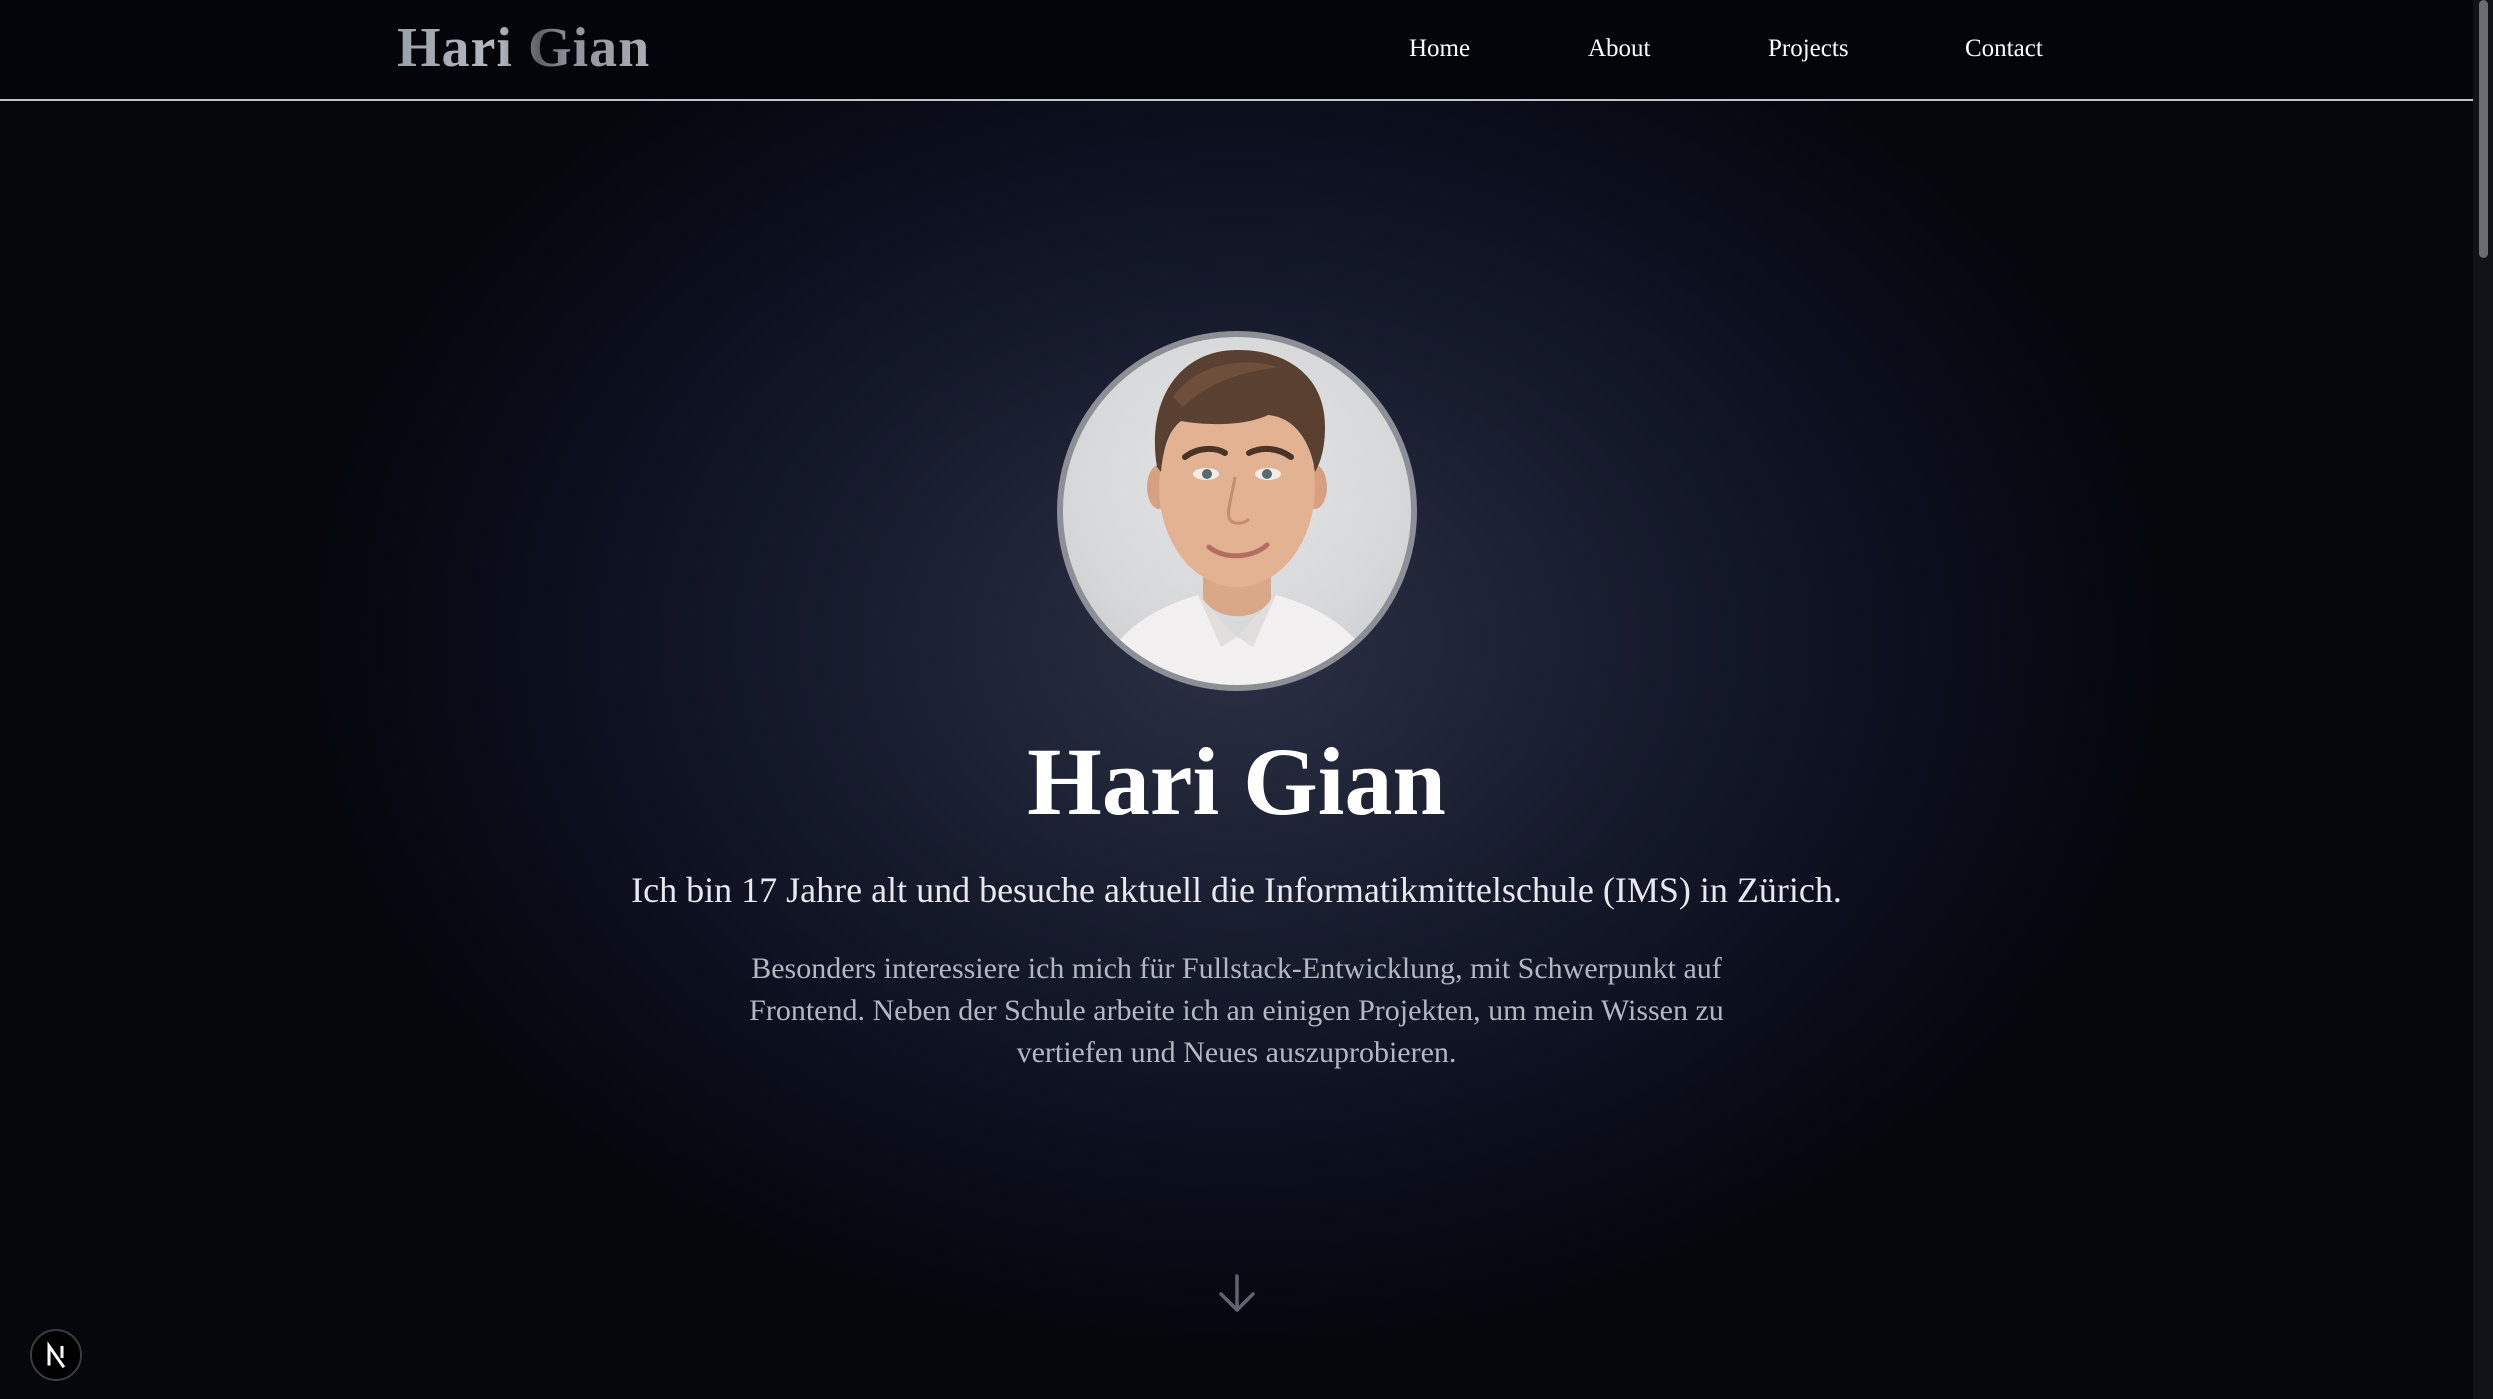  What do you see at coordinates (1237, 517) in the screenshot?
I see `profile-photo` at bounding box center [1237, 517].